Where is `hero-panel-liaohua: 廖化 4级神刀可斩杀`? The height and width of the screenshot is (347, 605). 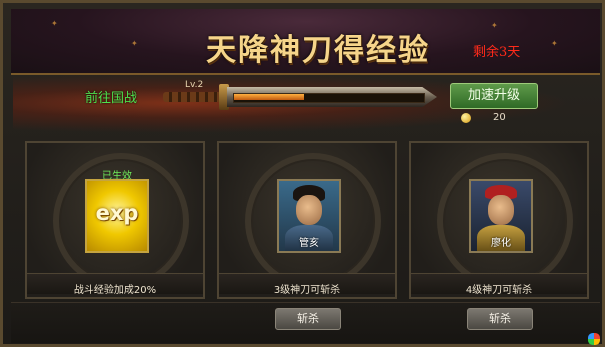 hero-panel-liaohua: 廖化 4级神刀可斩杀 is located at coordinates (499, 220).